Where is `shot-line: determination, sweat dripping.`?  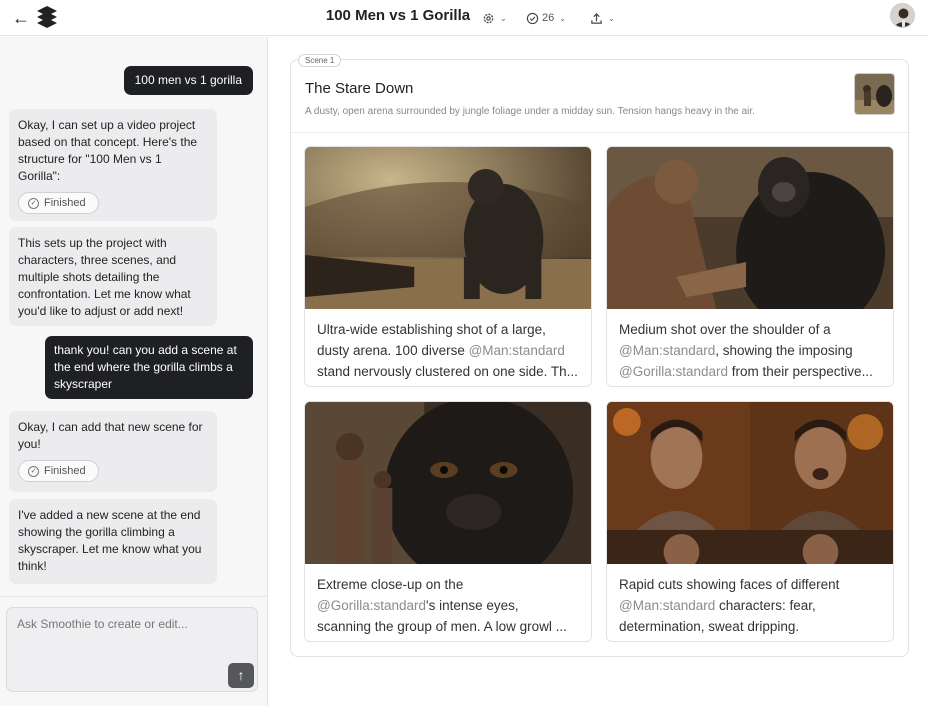
shot-line: determination, sweat dripping. is located at coordinates (752, 626).